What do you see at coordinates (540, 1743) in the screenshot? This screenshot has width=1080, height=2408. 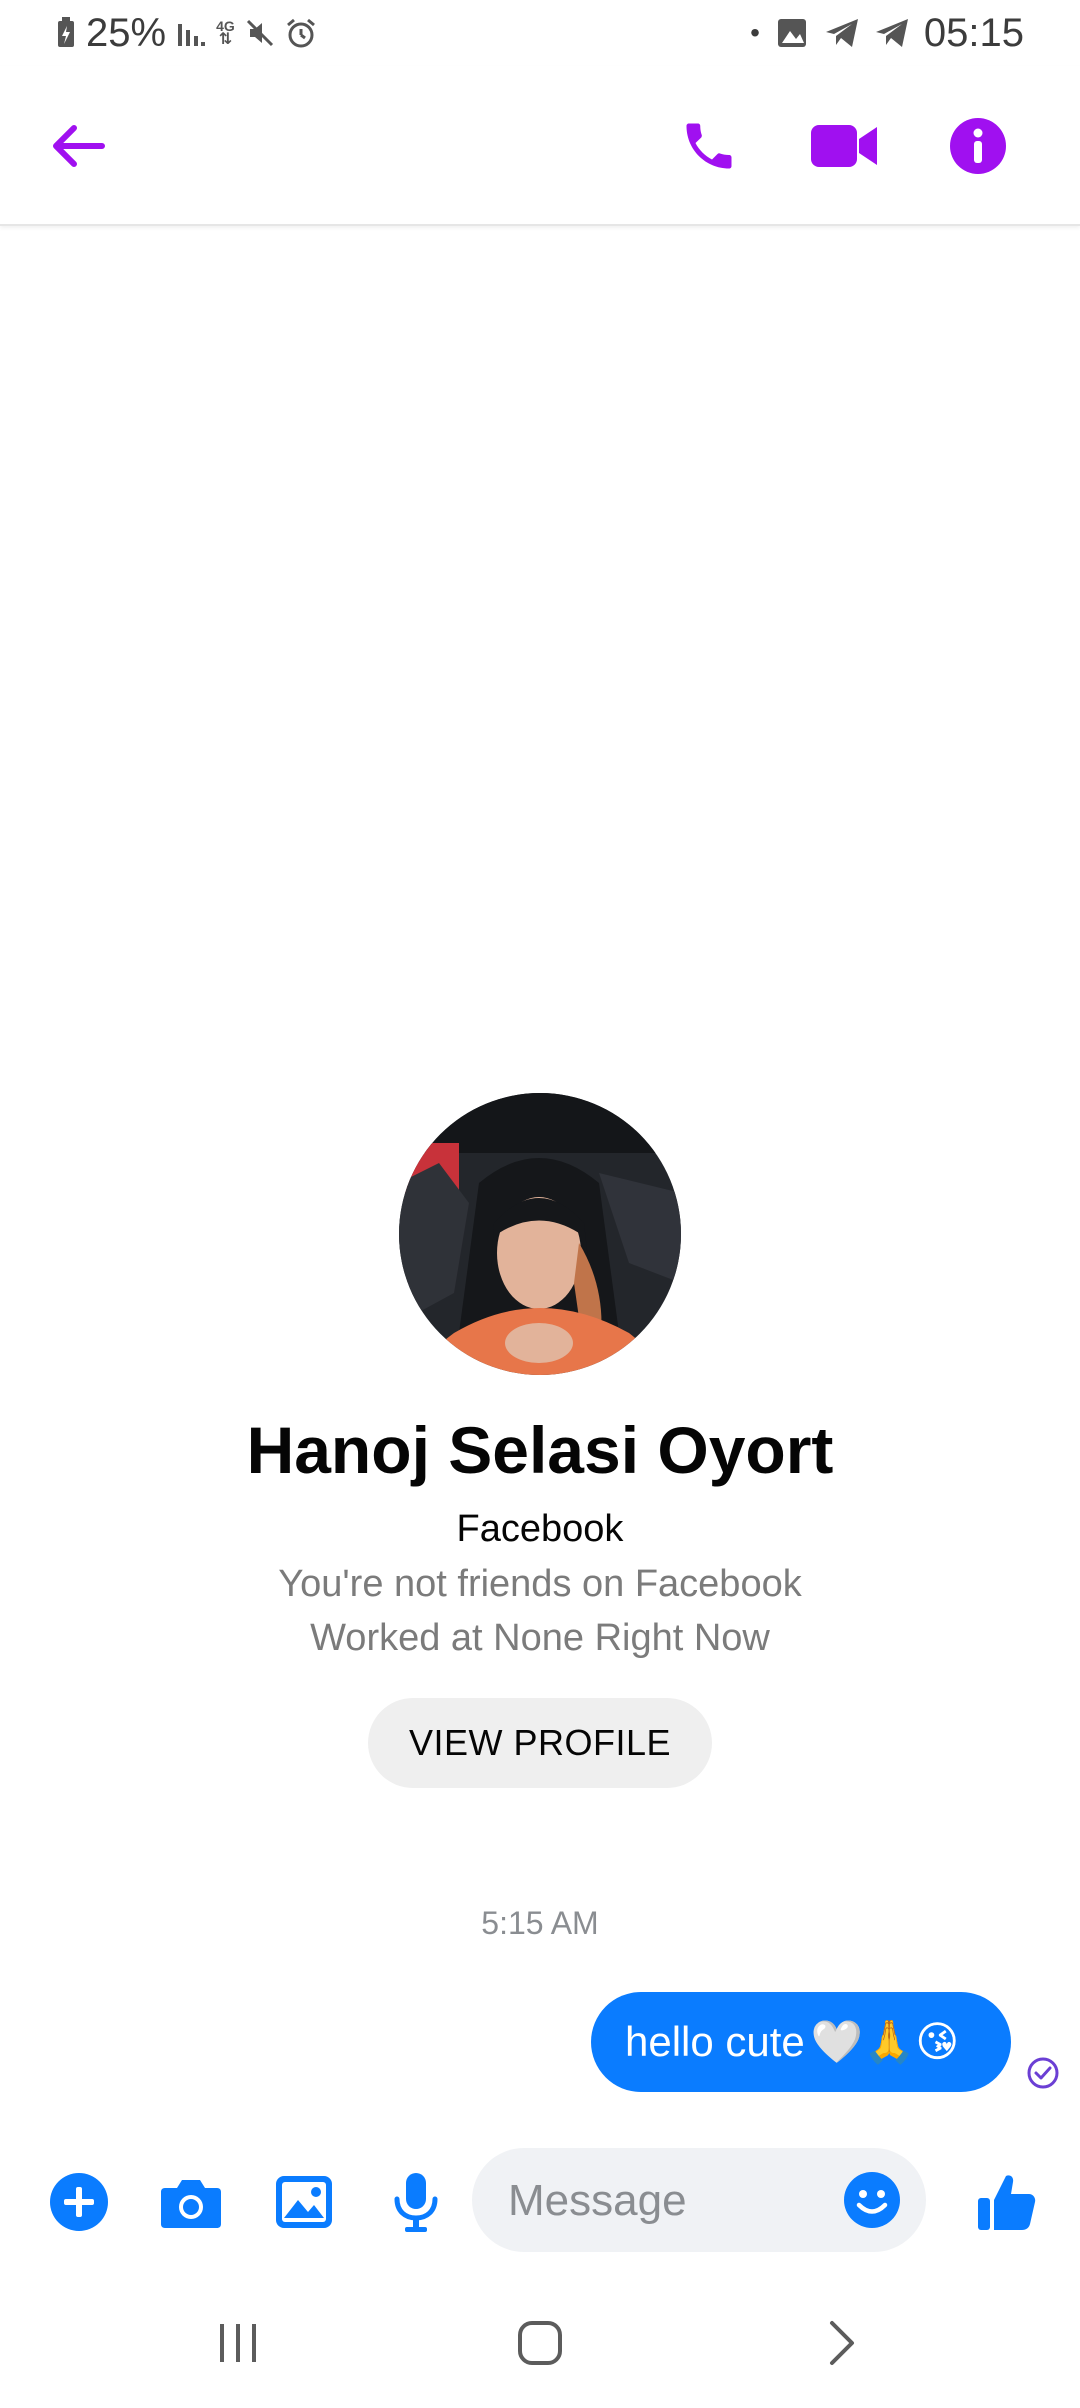 I see `view-profile-button: VIEW PROFILE` at bounding box center [540, 1743].